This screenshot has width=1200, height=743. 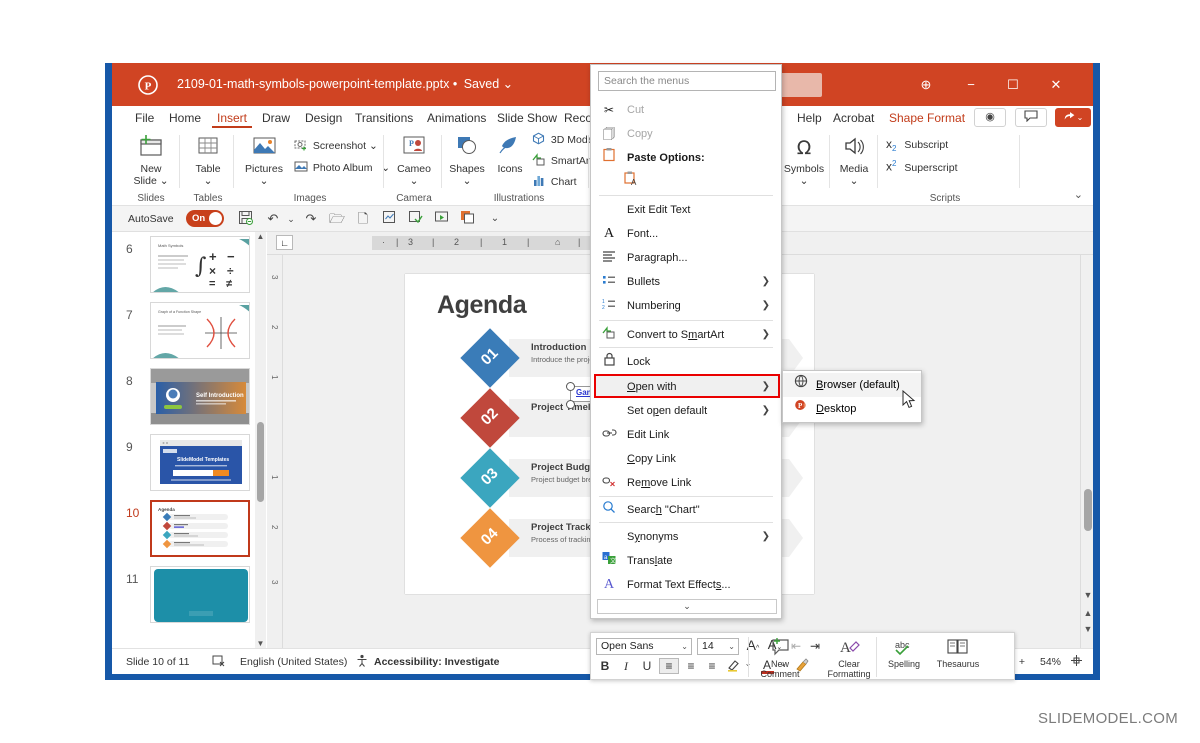 What do you see at coordinates (482, 305) in the screenshot?
I see `slide-title: Agenda` at bounding box center [482, 305].